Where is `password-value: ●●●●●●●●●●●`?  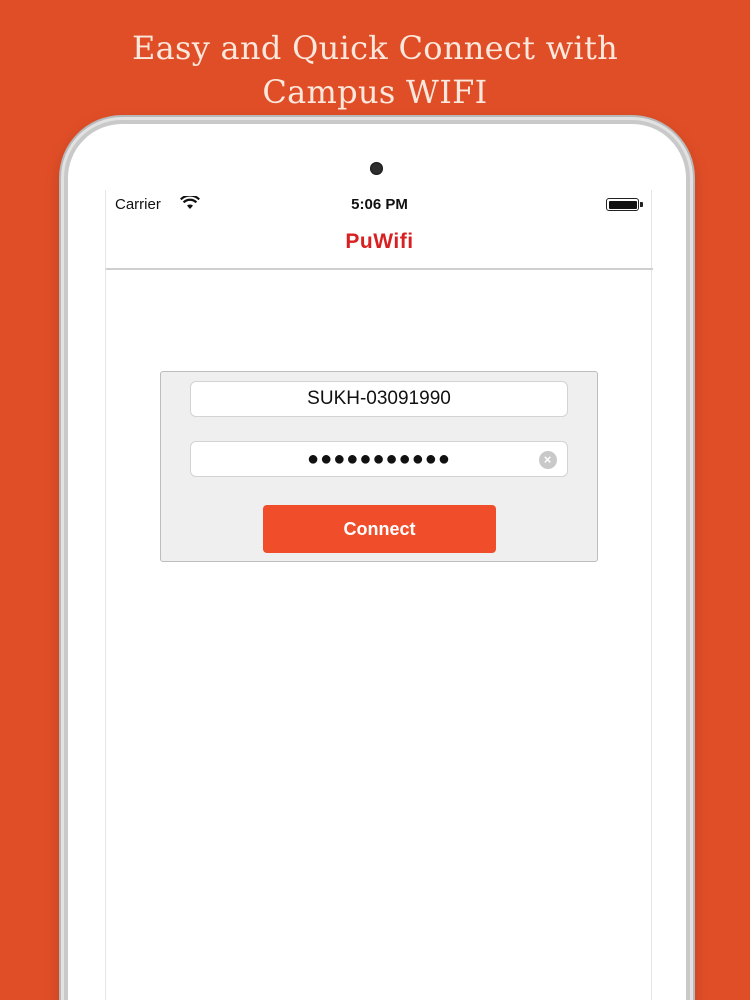 password-value: ●●●●●●●●●●● is located at coordinates (379, 459).